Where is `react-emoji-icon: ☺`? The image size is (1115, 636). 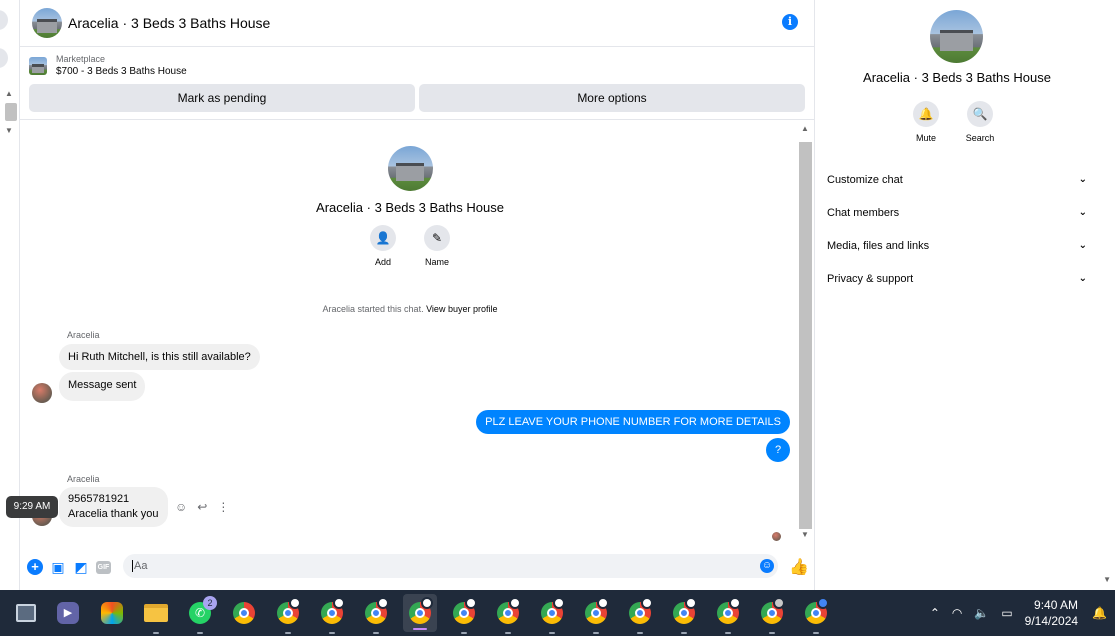 react-emoji-icon: ☺ is located at coordinates (181, 507).